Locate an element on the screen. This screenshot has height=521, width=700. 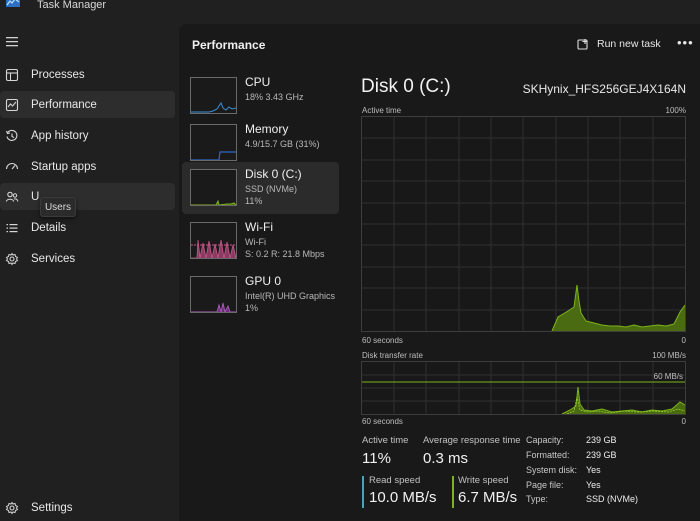
device-name: Disk 0 (C:) is located at coordinates (273, 174).